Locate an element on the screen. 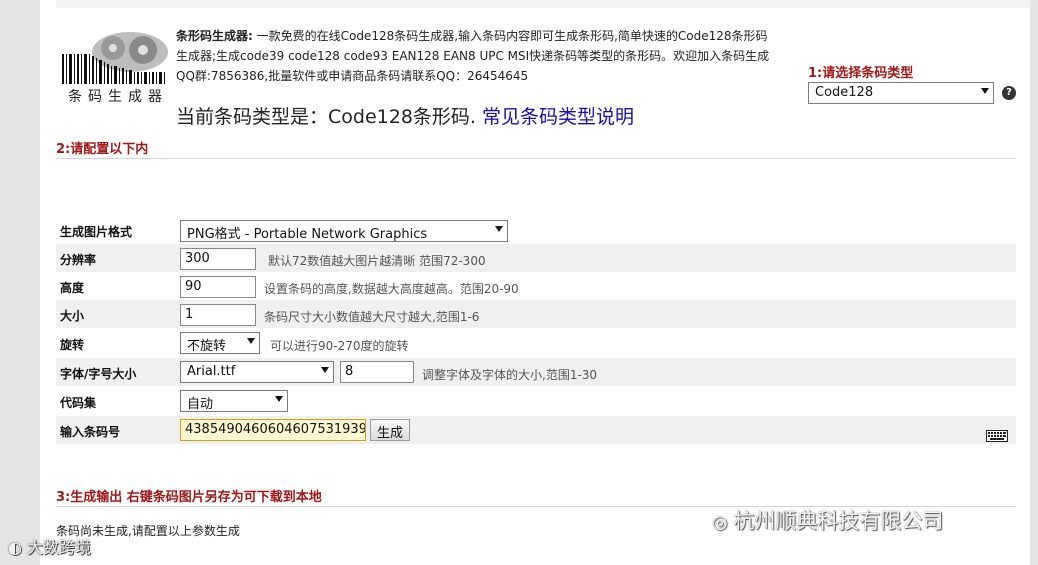 This screenshot has width=1038, height=565. company-watermark: ◎ 杭州顺典科技有限公司 is located at coordinates (827, 520).